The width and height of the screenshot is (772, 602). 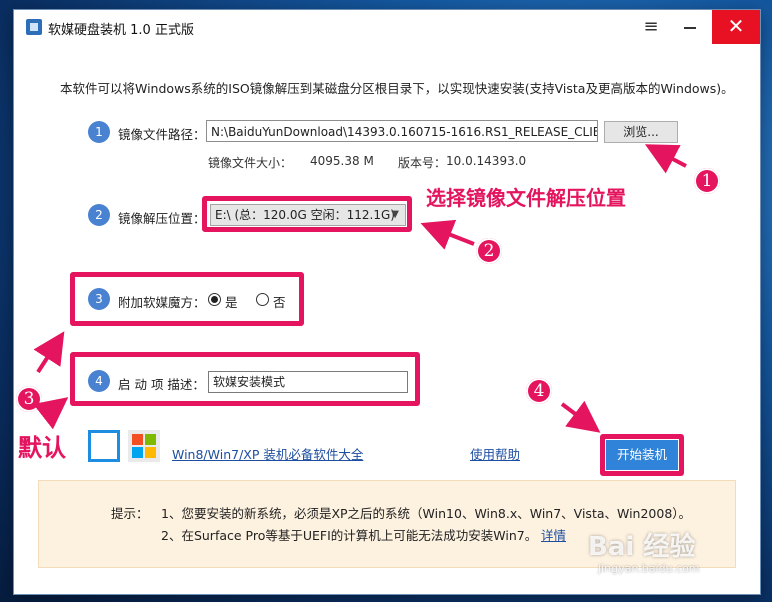 What do you see at coordinates (51, 413) in the screenshot?
I see `arrow-to-boot` at bounding box center [51, 413].